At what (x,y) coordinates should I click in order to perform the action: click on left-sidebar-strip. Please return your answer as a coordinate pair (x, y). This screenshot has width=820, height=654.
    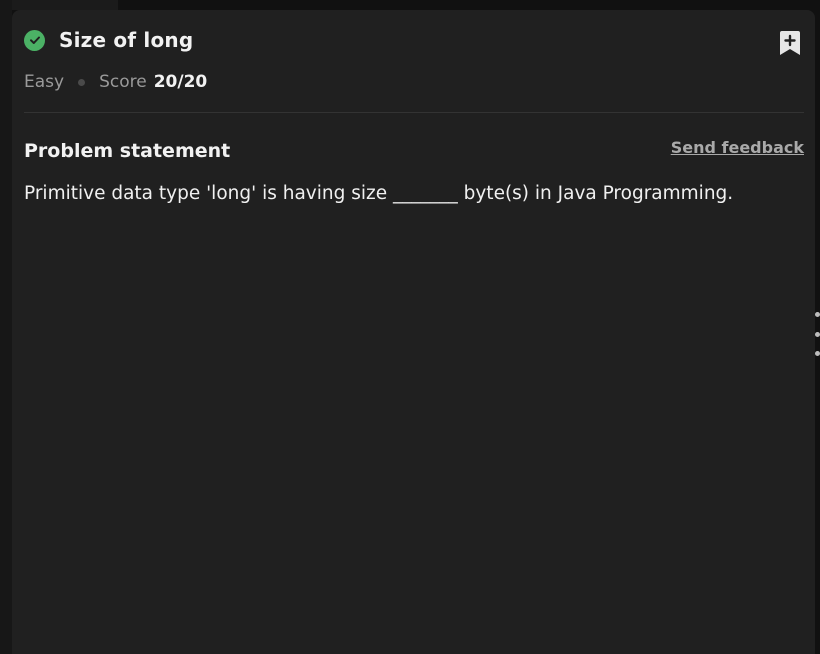
    Looking at the image, I should click on (6, 327).